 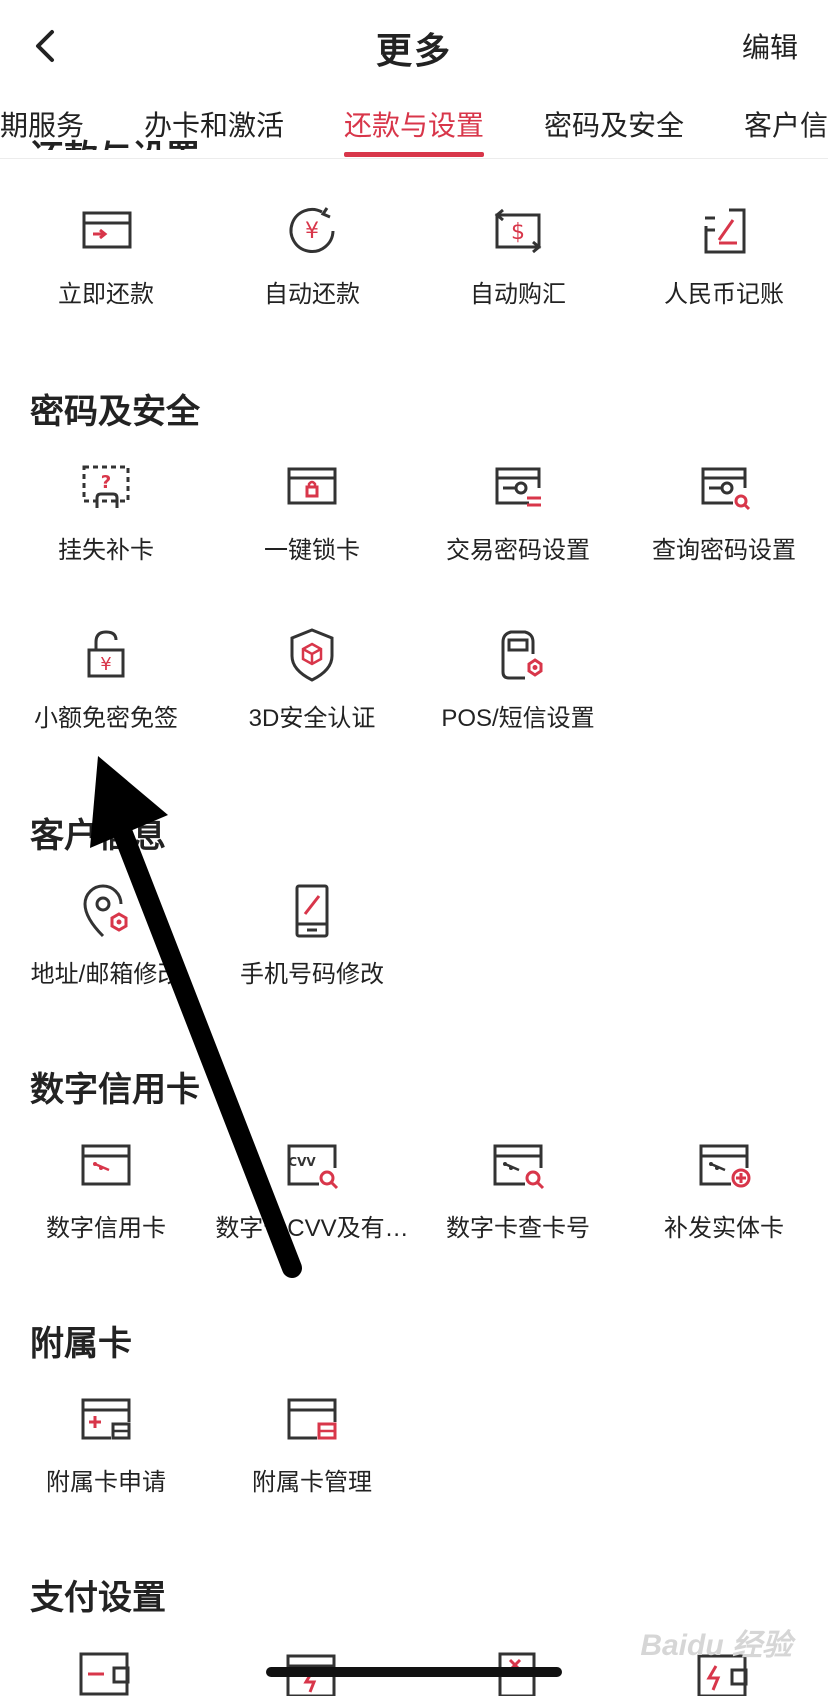 I want to click on edit-button: 编辑, so click(x=770, y=46).